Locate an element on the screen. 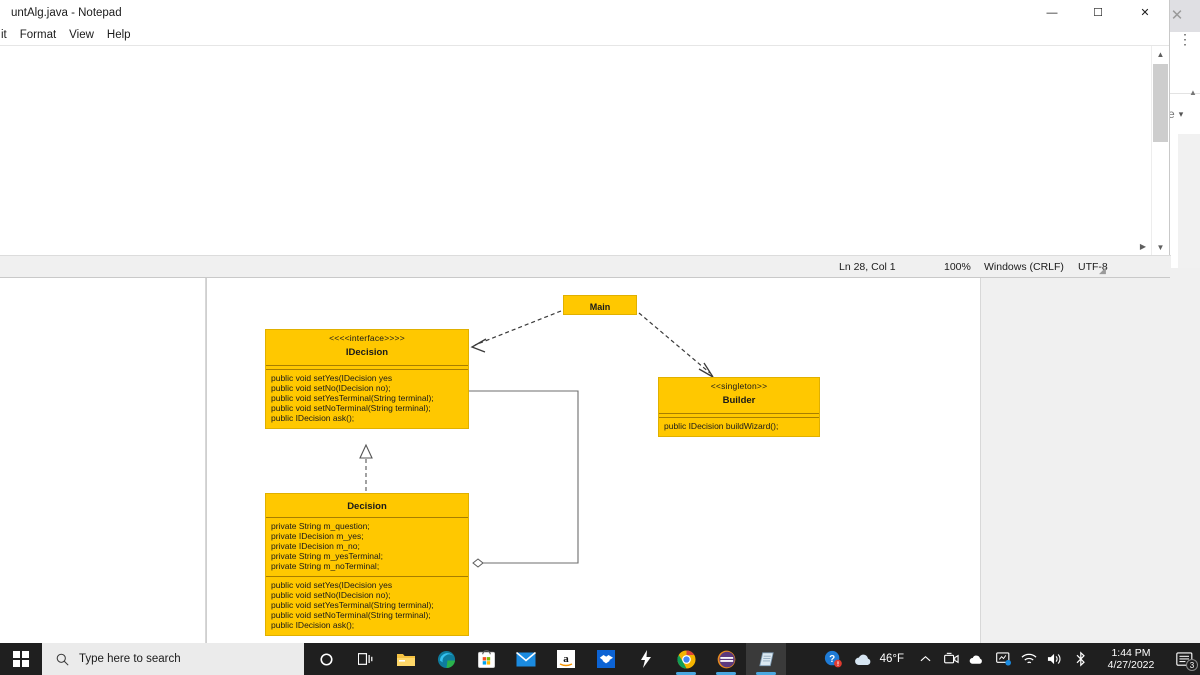  task-view-button is located at coordinates (366, 659).